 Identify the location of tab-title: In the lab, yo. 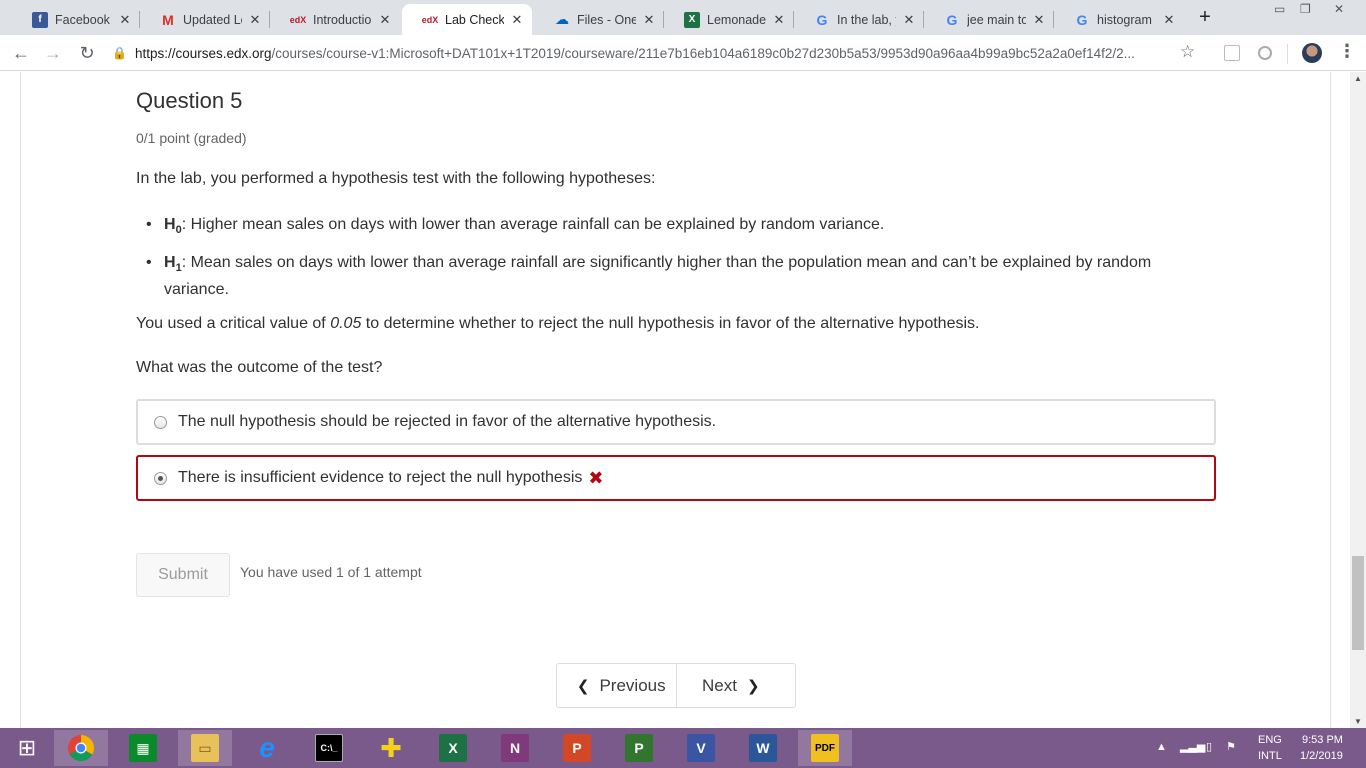
(866, 19).